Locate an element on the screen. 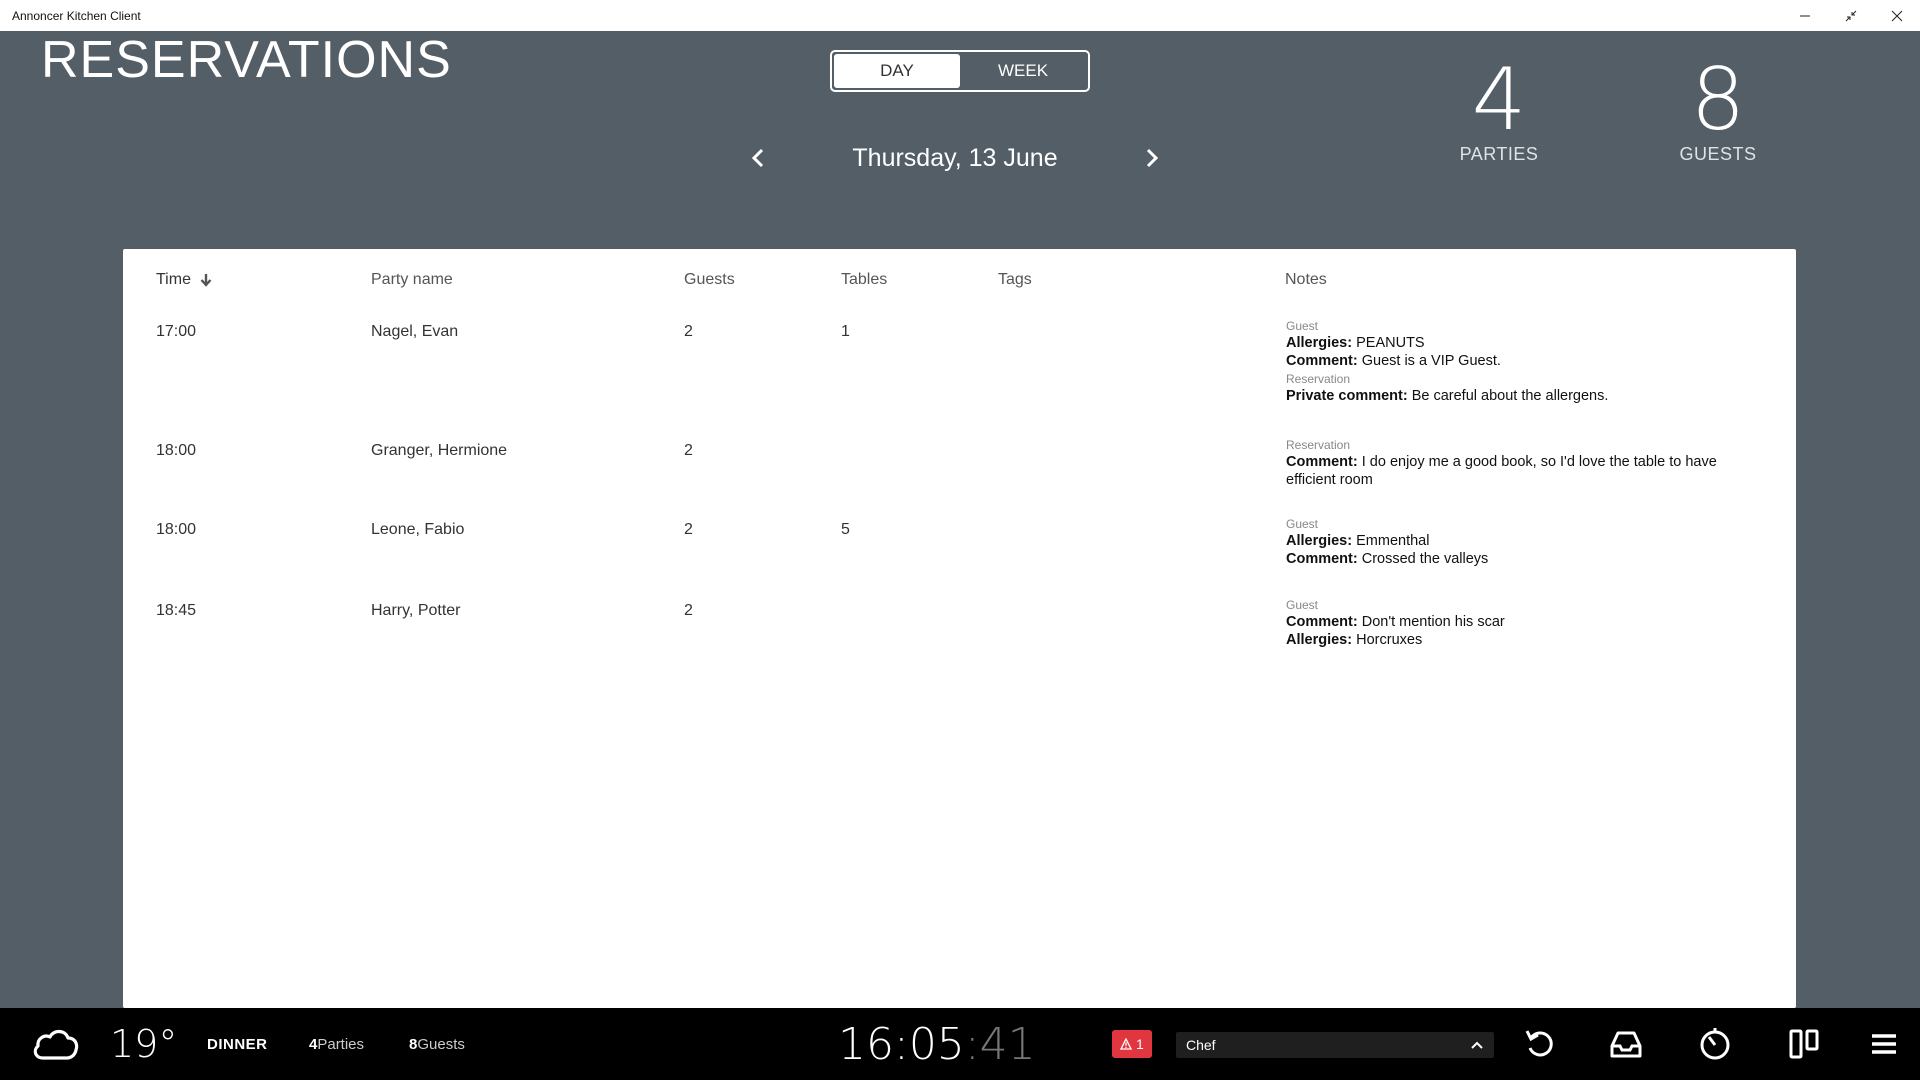  view-toggle: DAY WEEK is located at coordinates (960, 71).